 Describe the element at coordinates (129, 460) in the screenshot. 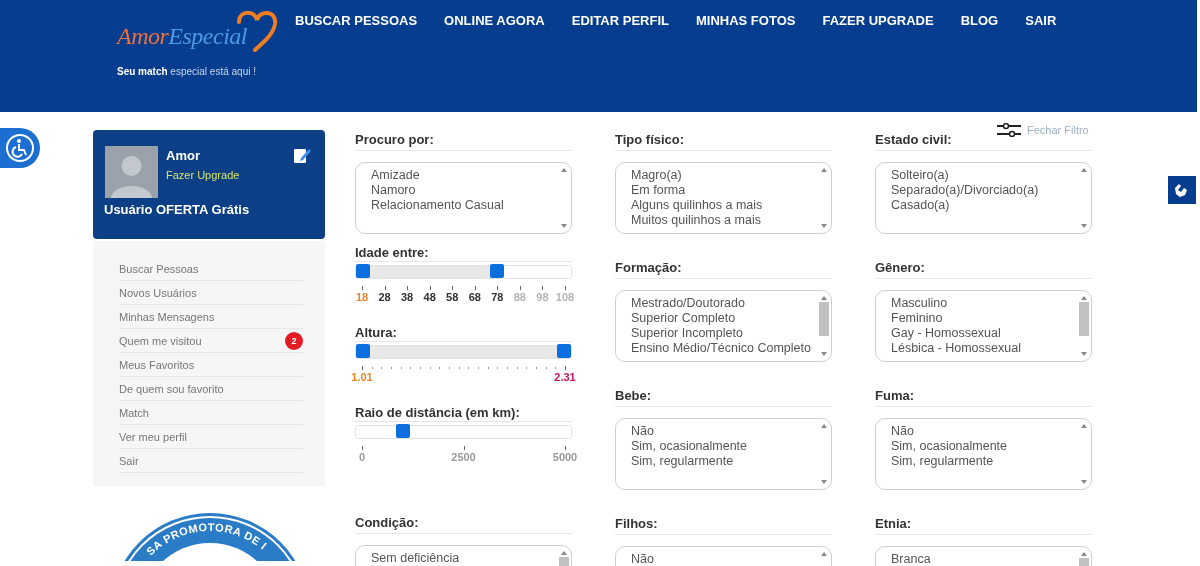

I see `sidebar-link: Sair` at that location.